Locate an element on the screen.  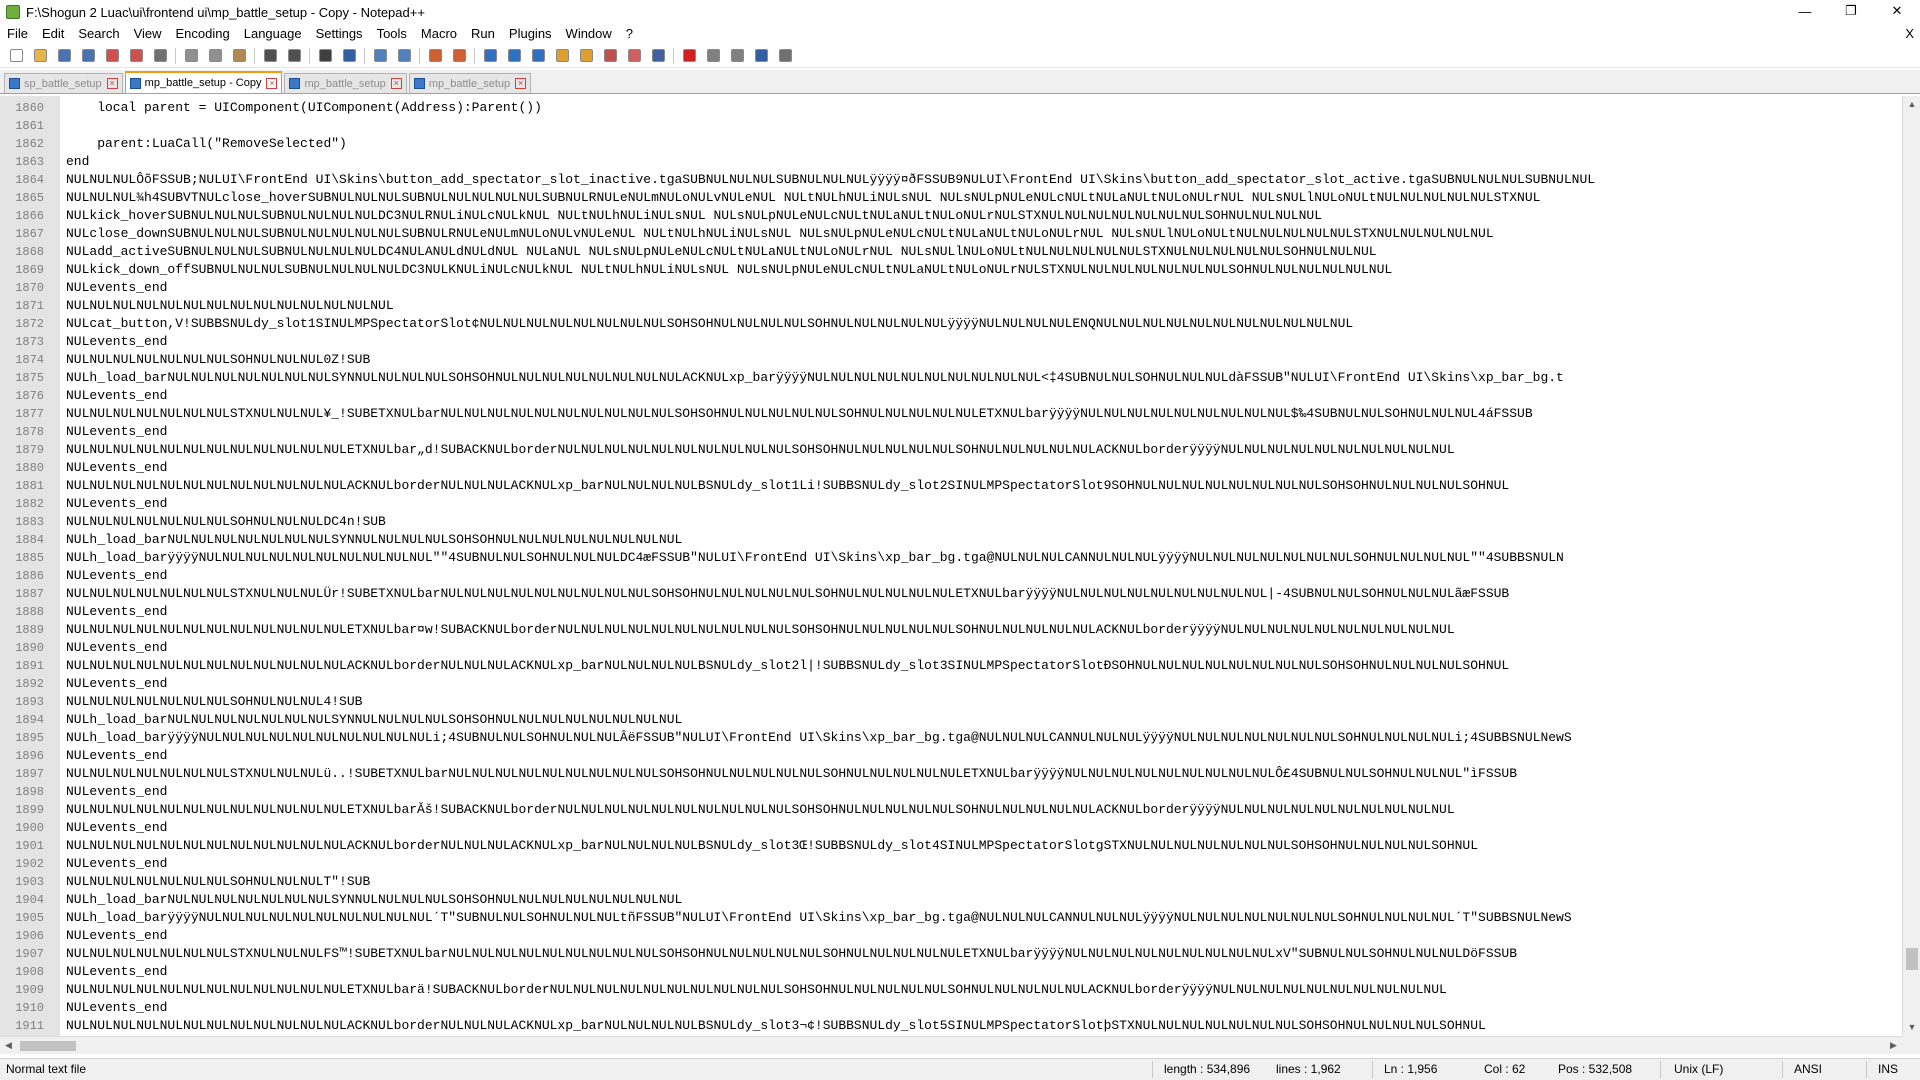
print-button is located at coordinates (160, 56).